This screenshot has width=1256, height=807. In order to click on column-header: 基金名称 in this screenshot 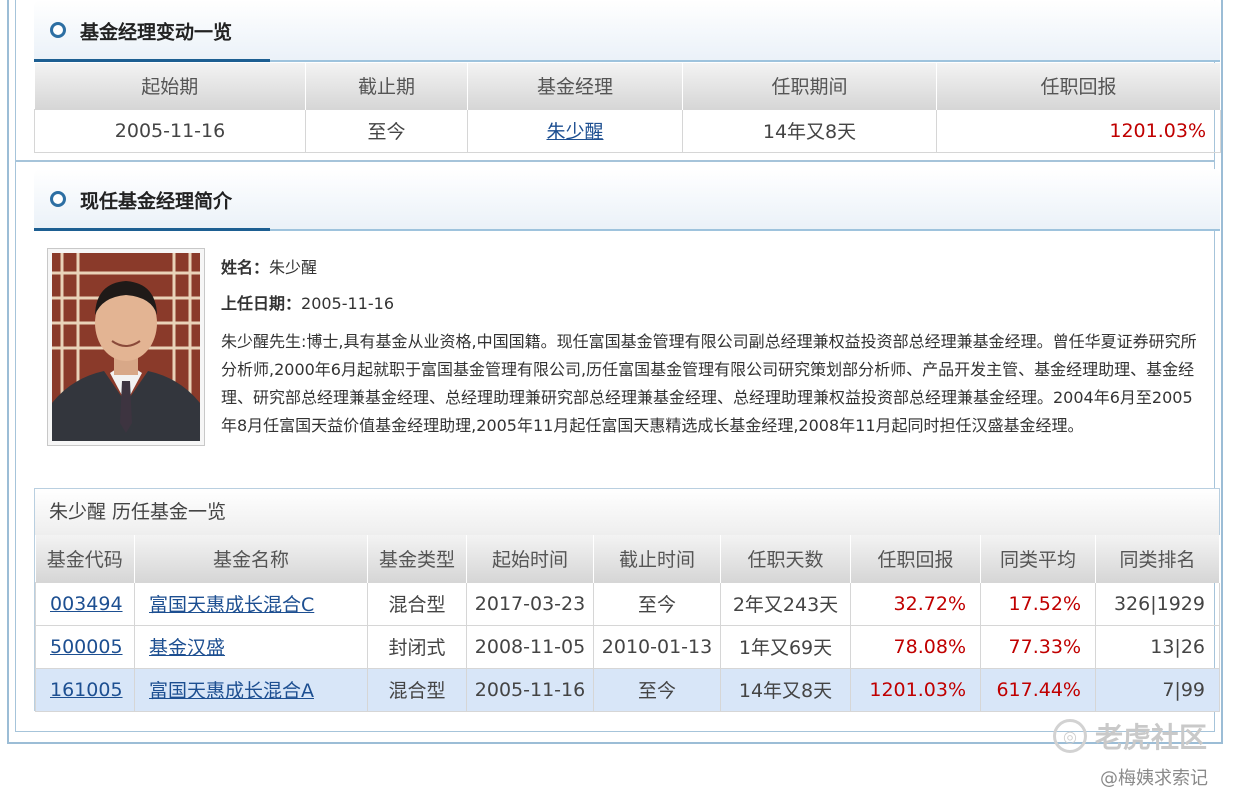, I will do `click(251, 558)`.